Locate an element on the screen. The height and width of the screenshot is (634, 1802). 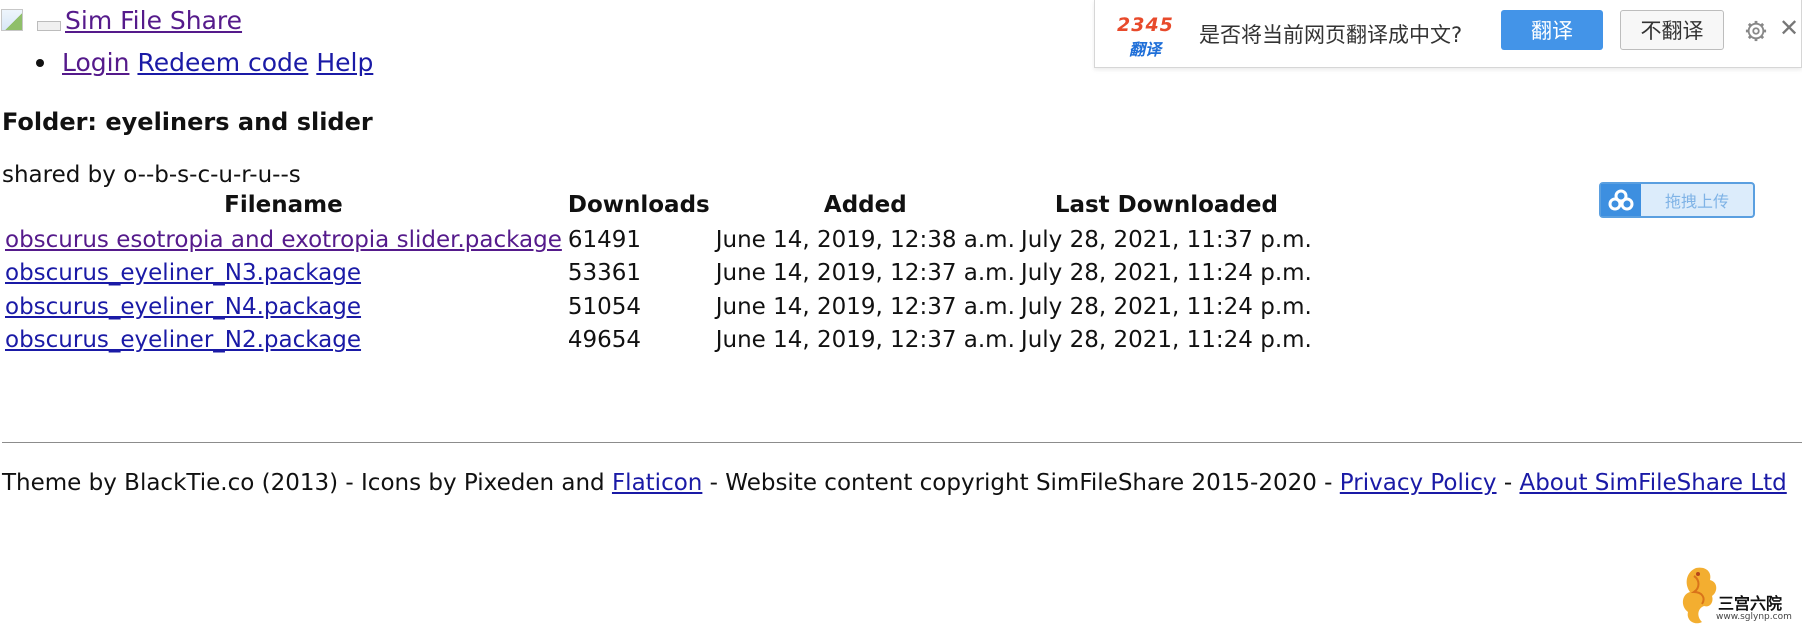
table-header-row: Filename Downloads Added Last Downloaded is located at coordinates (658, 207).